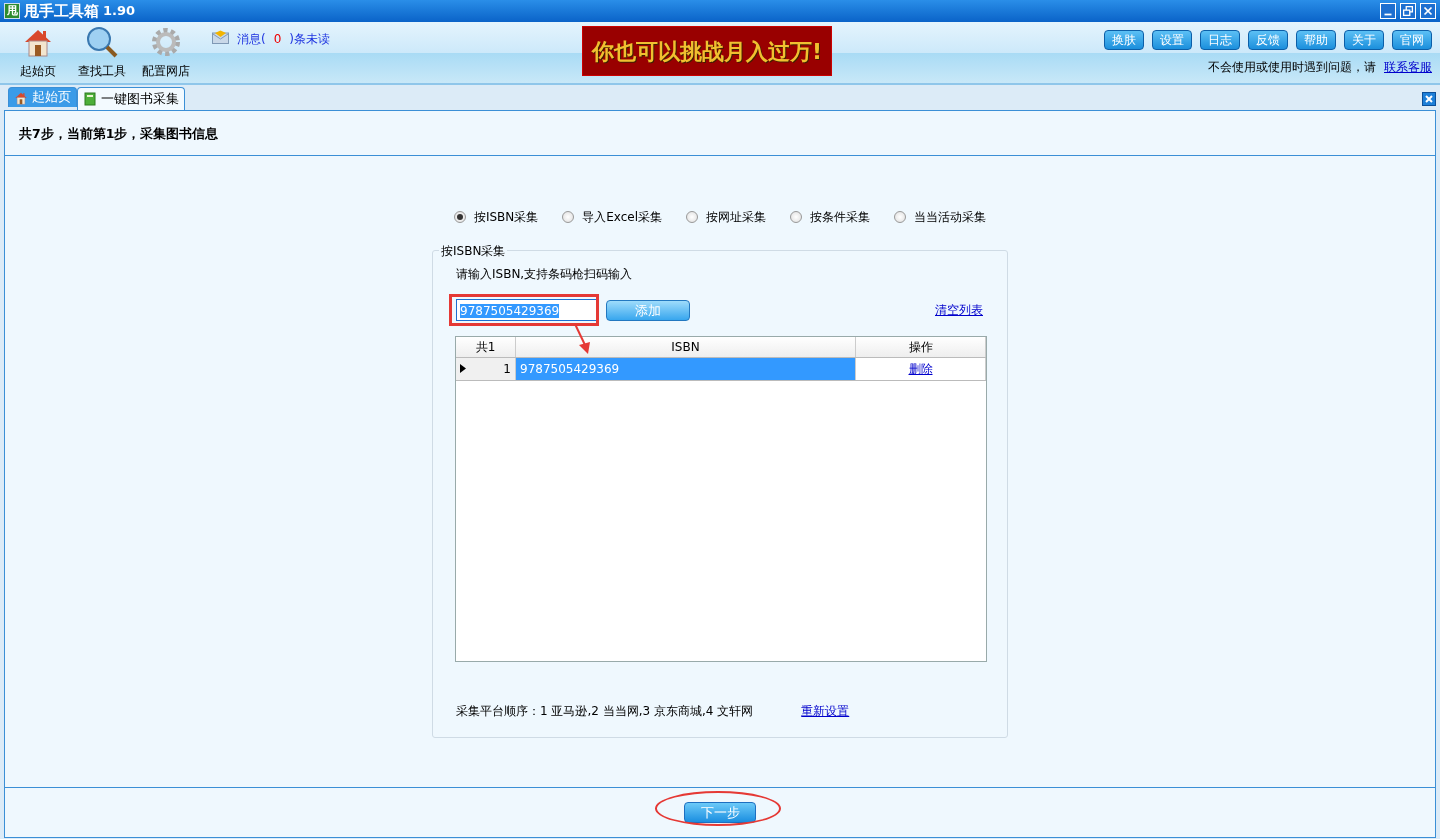  I want to click on close-icon, so click(1428, 11).